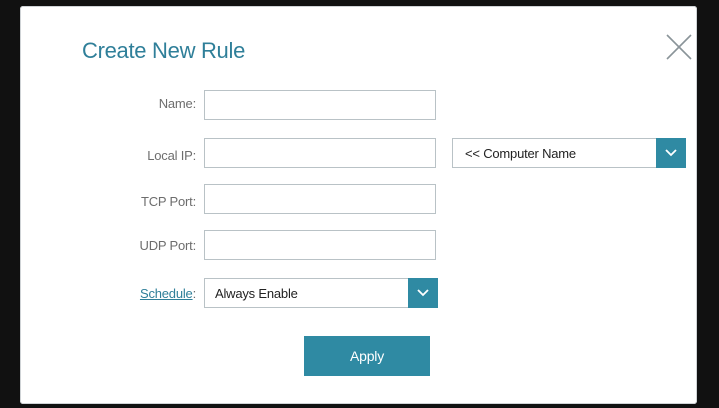 The height and width of the screenshot is (408, 719). I want to click on close-button, so click(679, 47).